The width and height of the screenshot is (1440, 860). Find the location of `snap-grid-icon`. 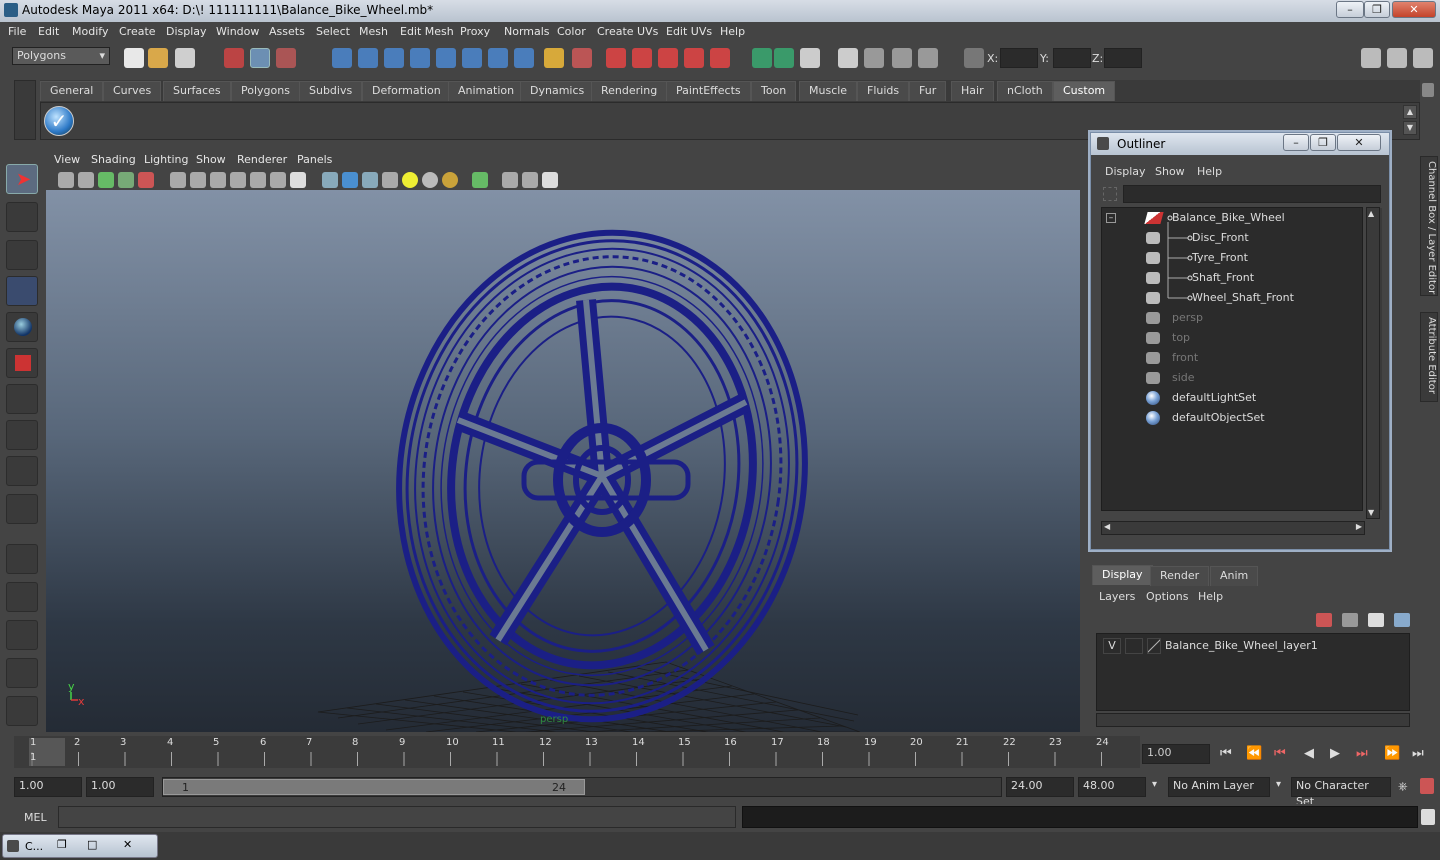

snap-grid-icon is located at coordinates (342, 58).